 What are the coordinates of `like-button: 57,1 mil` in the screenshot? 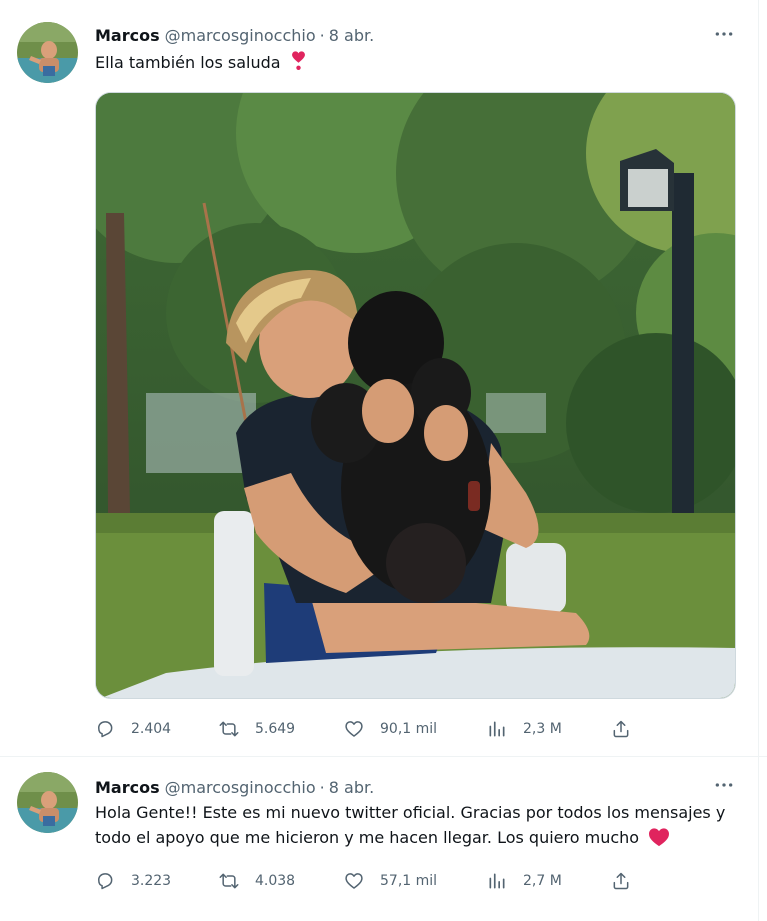 It's located at (390, 881).